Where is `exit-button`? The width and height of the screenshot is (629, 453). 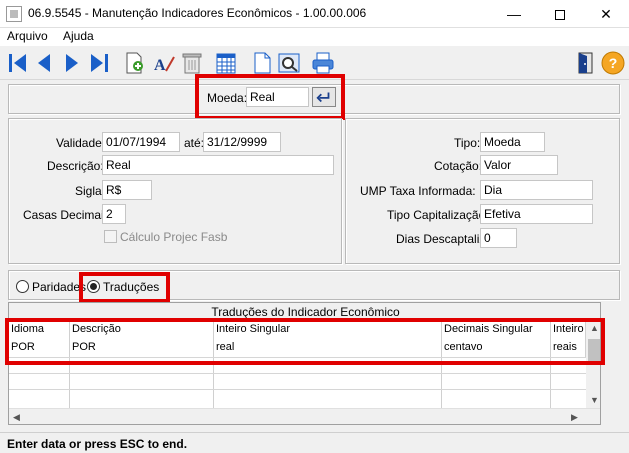 exit-button is located at coordinates (586, 63).